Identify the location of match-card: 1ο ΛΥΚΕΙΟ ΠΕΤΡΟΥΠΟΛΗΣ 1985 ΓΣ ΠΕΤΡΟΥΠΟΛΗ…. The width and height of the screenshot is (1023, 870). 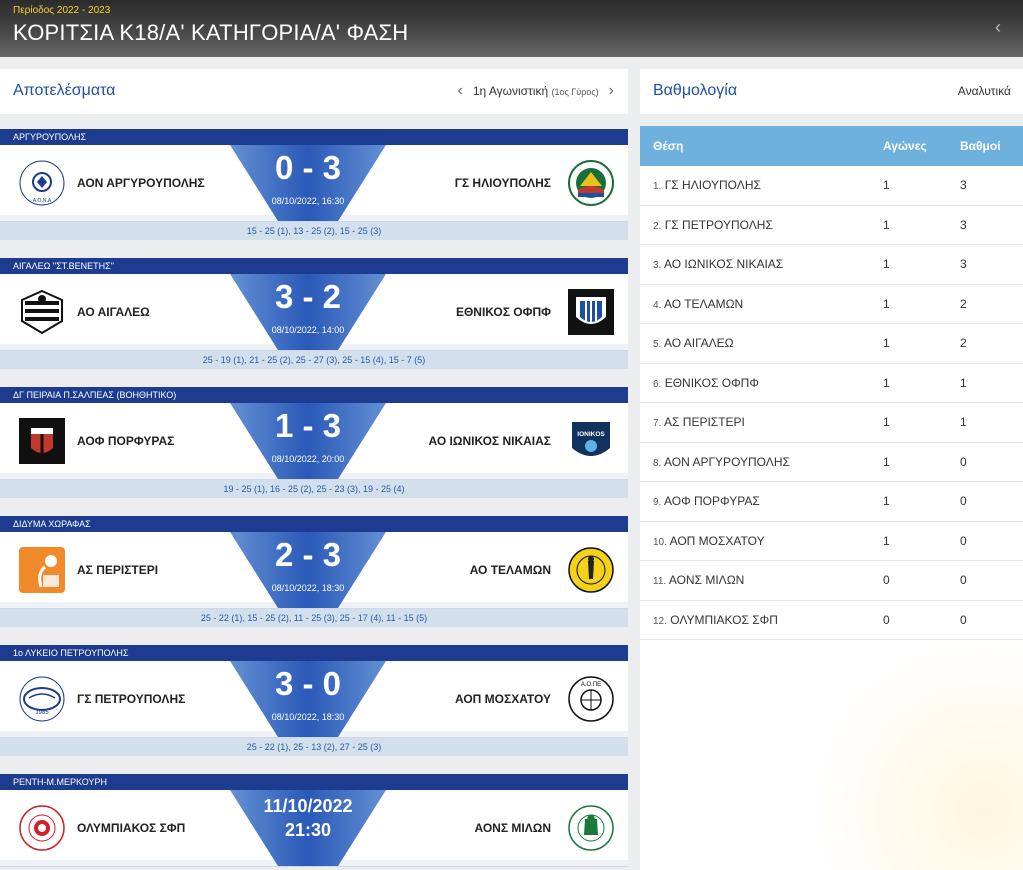
(314, 700).